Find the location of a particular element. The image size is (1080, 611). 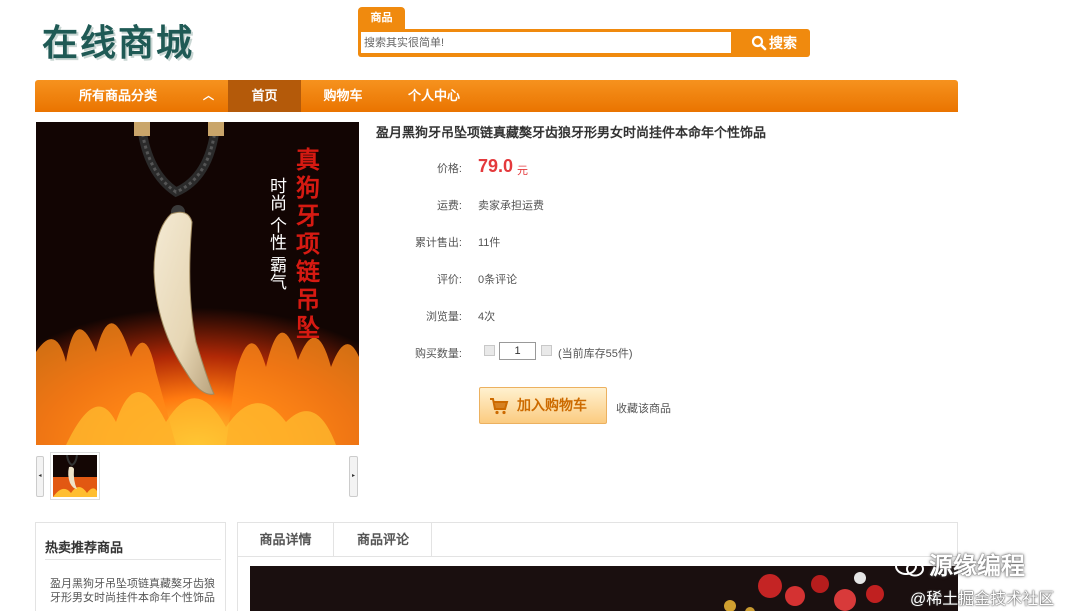

product-thumbnail is located at coordinates (75, 476).